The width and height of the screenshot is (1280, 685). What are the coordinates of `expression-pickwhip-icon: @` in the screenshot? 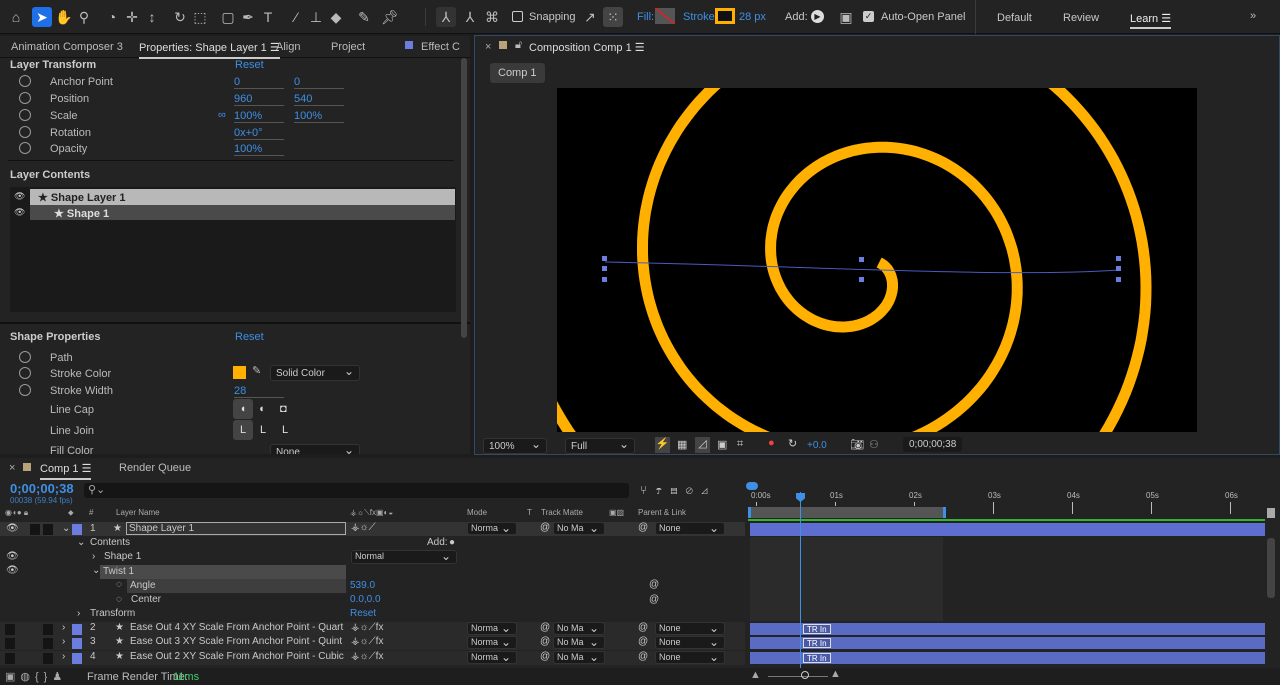 It's located at (654, 599).